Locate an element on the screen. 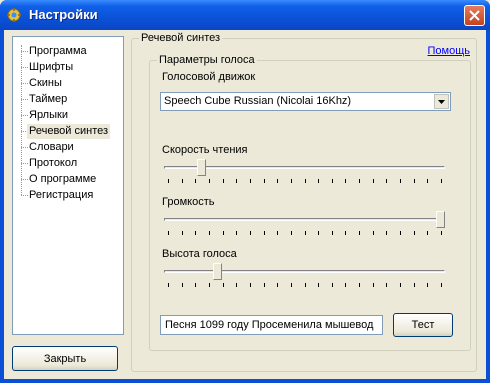  close-button-label: Закрыть is located at coordinates (65, 358).